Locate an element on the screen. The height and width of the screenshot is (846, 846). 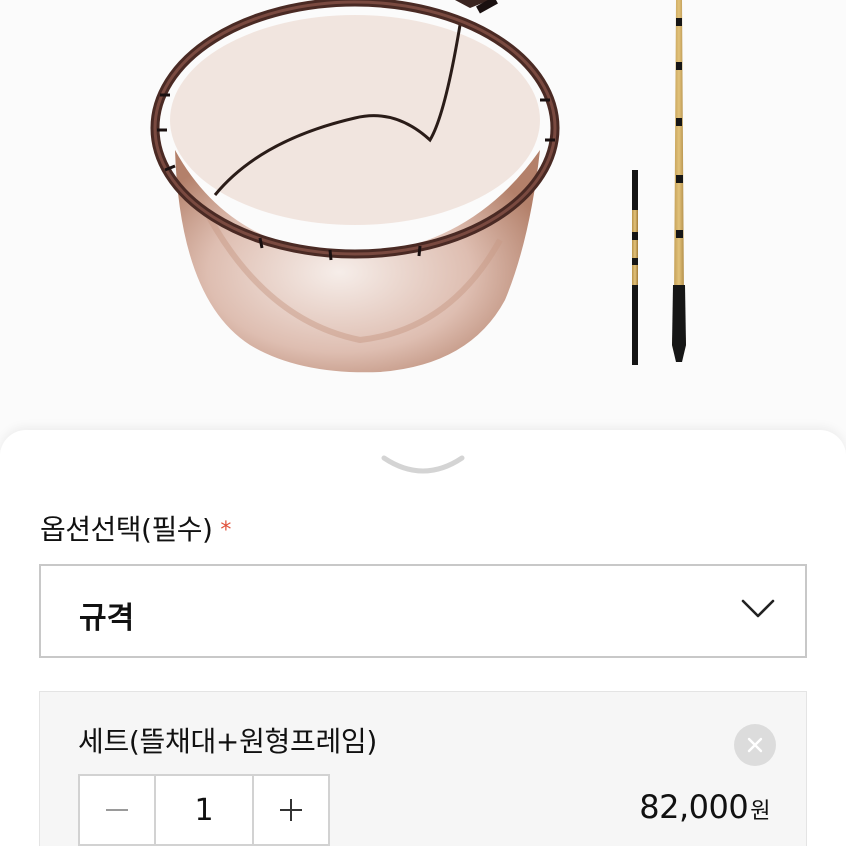
price-amount: 82,000 is located at coordinates (694, 807).